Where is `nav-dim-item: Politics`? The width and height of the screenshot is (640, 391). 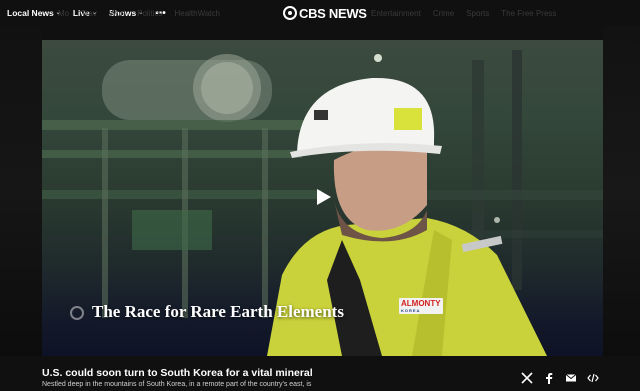
nav-dim-item: Politics is located at coordinates (149, 13).